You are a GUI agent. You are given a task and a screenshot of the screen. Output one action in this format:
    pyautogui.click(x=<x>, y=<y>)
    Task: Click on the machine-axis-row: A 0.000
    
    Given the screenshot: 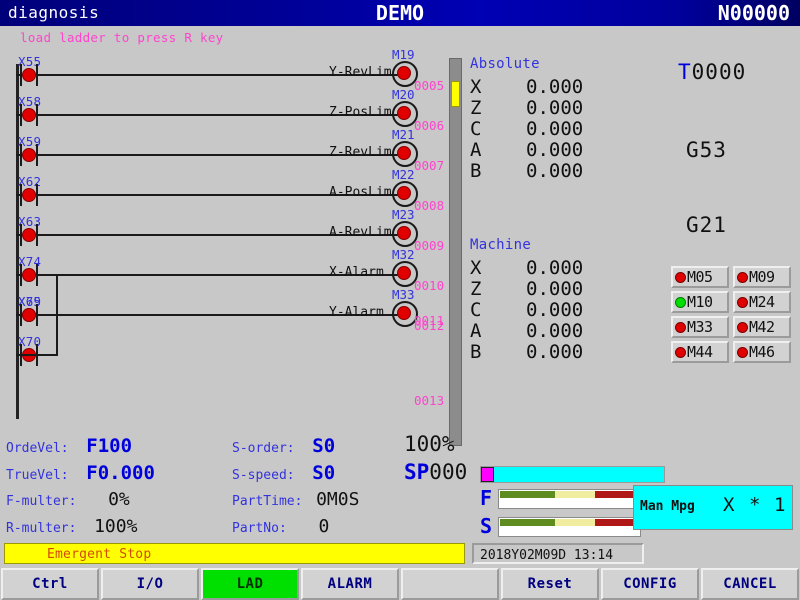 What is the action you would take?
    pyautogui.click(x=526, y=331)
    